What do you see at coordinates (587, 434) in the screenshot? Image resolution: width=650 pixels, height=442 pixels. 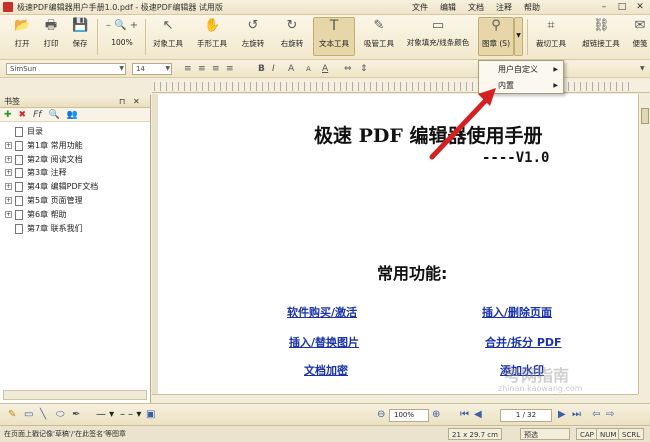 I see `caps-indicator: CAP` at bounding box center [587, 434].